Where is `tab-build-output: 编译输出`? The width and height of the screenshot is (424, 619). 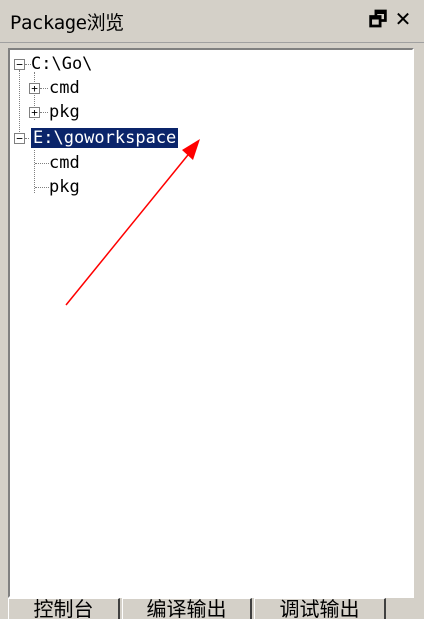
tab-build-output: 编译输出 is located at coordinates (187, 608).